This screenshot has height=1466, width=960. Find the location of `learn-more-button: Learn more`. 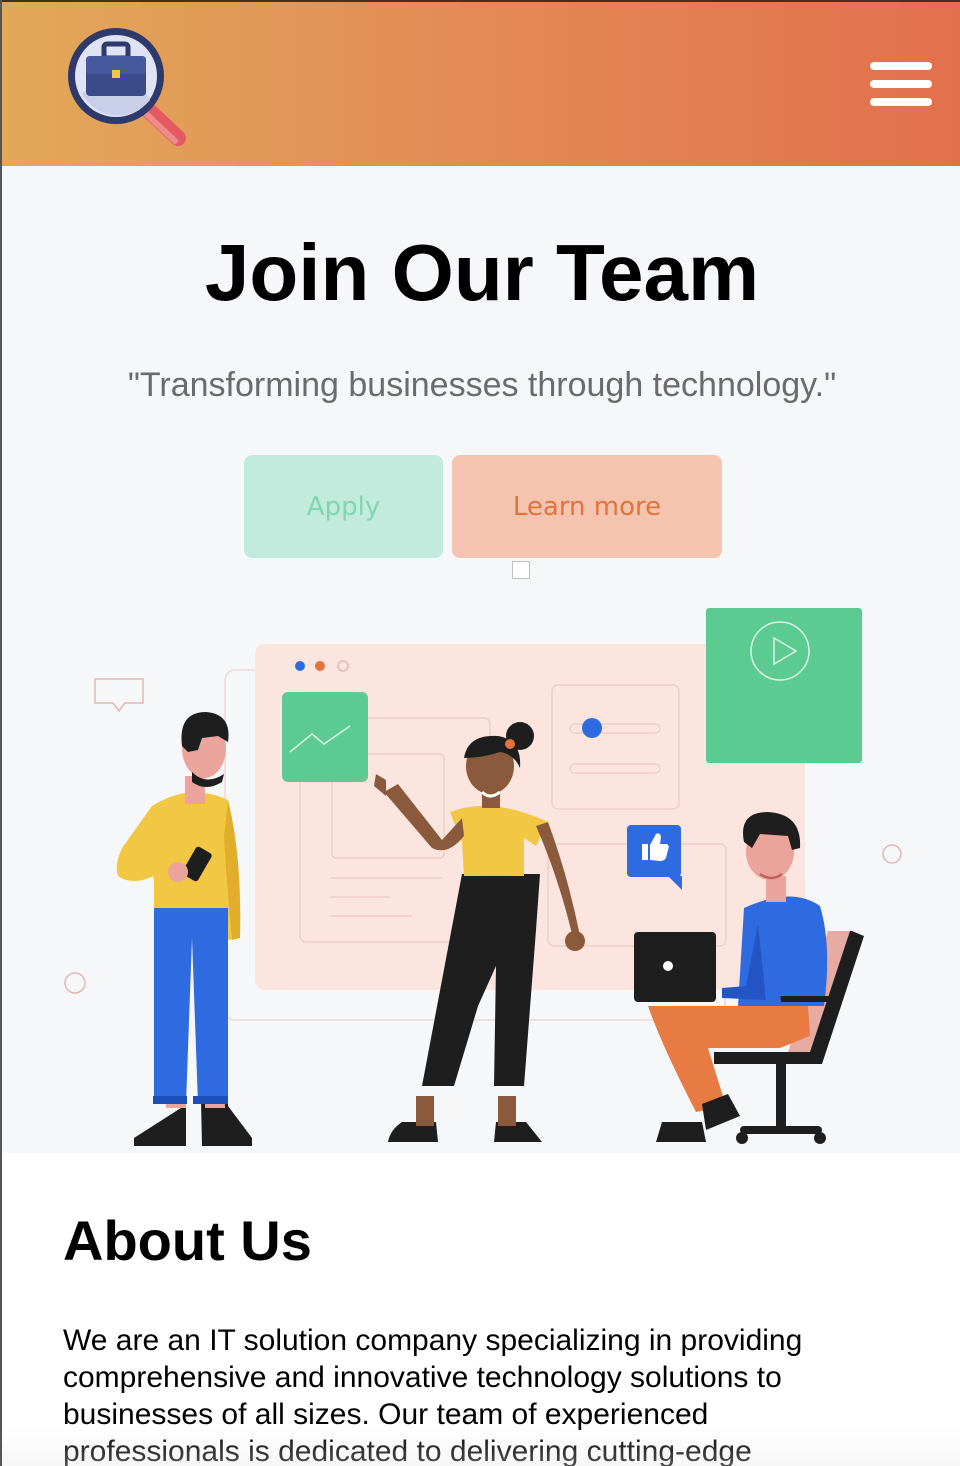

learn-more-button: Learn more is located at coordinates (587, 506).